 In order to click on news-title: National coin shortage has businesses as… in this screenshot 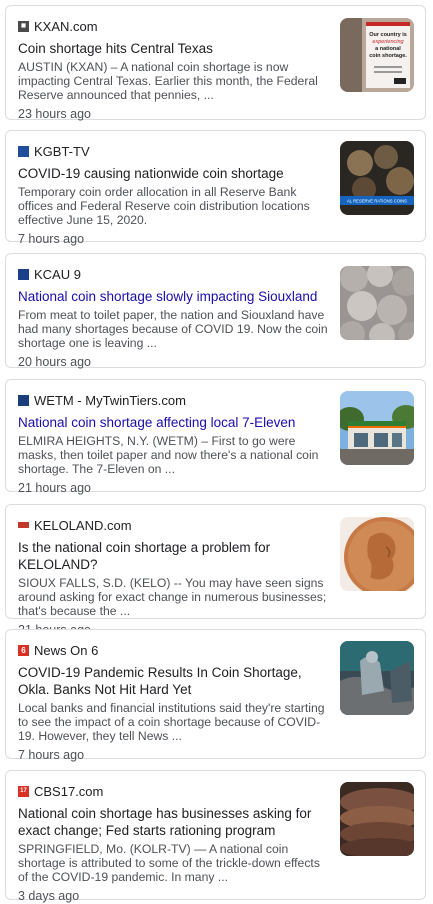, I will do `click(170, 822)`.